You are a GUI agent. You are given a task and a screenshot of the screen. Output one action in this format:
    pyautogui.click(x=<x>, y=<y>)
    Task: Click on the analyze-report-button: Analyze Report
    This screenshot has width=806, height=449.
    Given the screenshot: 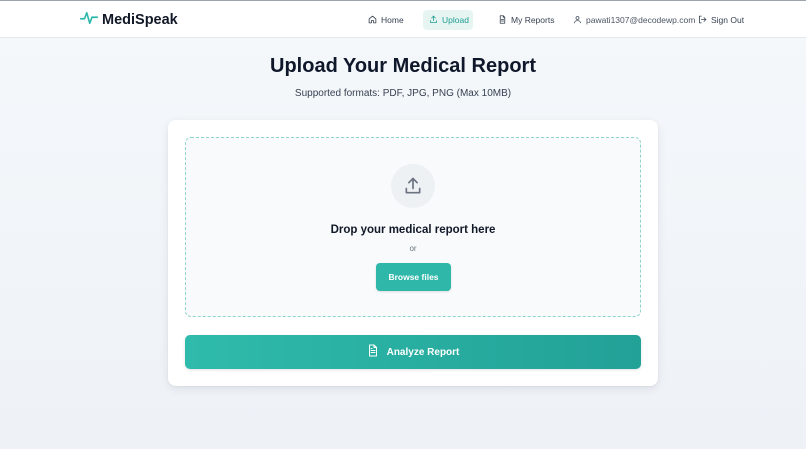 What is the action you would take?
    pyautogui.click(x=413, y=352)
    